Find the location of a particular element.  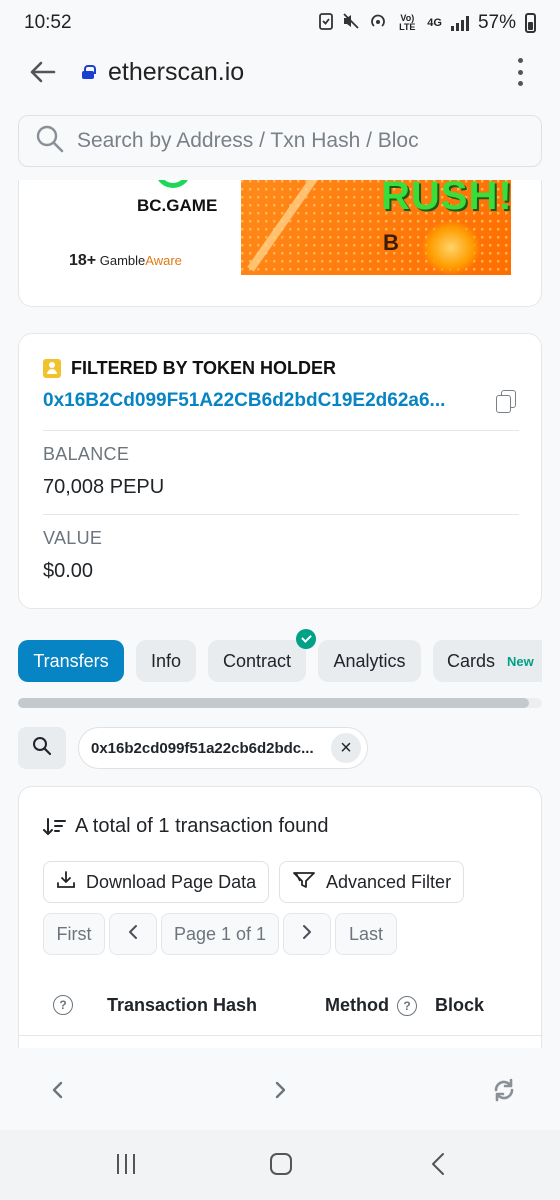

more-menu-icon is located at coordinates (520, 72).